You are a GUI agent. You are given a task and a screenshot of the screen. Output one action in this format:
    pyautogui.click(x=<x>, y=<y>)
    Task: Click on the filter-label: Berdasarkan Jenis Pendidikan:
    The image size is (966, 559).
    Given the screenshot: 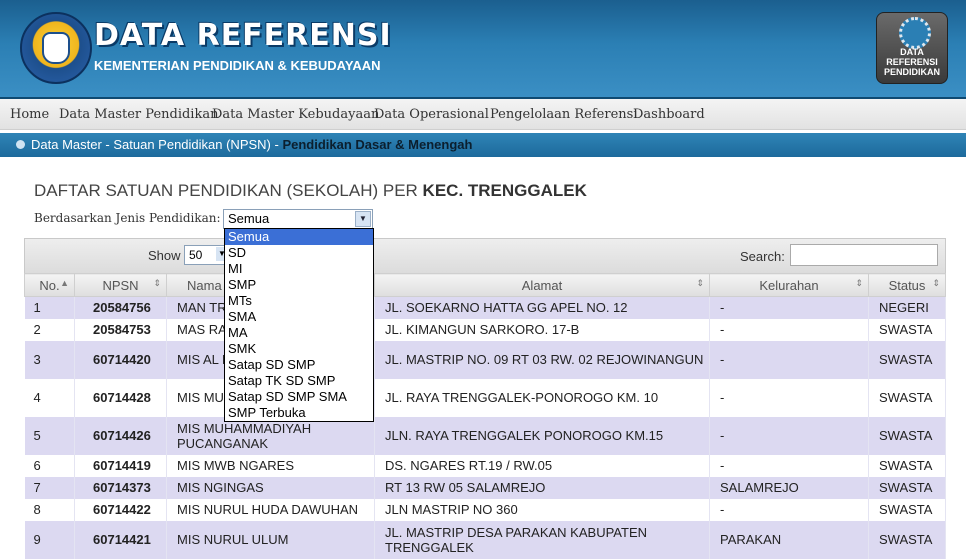 What is the action you would take?
    pyautogui.click(x=127, y=218)
    